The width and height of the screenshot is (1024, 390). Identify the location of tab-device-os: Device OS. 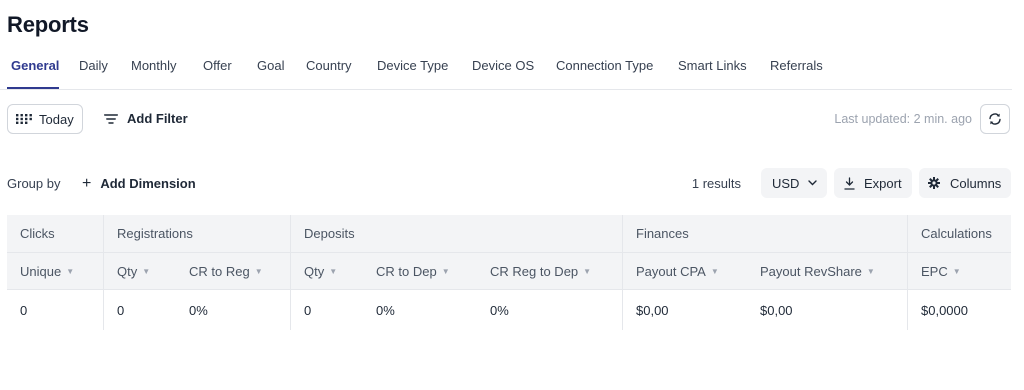
(503, 65).